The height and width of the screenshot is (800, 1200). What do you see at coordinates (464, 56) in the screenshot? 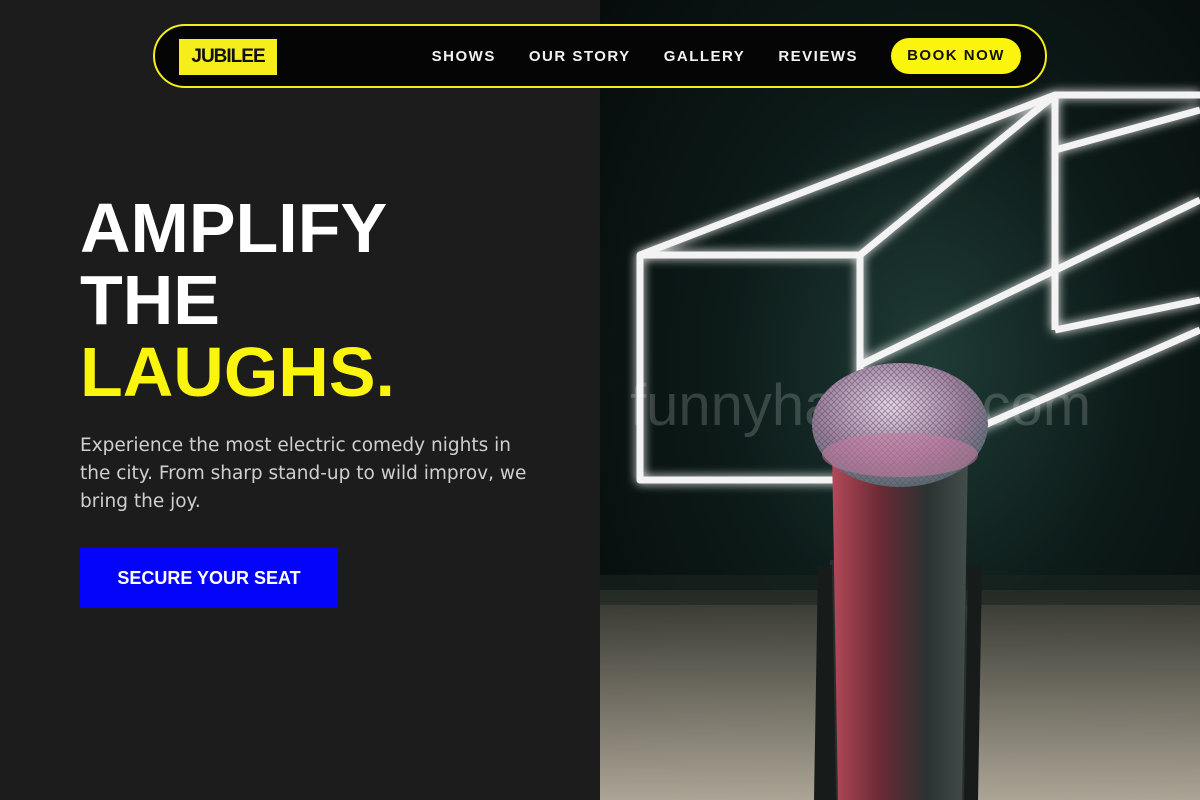
I see `nav-link-shows: SHOWS` at bounding box center [464, 56].